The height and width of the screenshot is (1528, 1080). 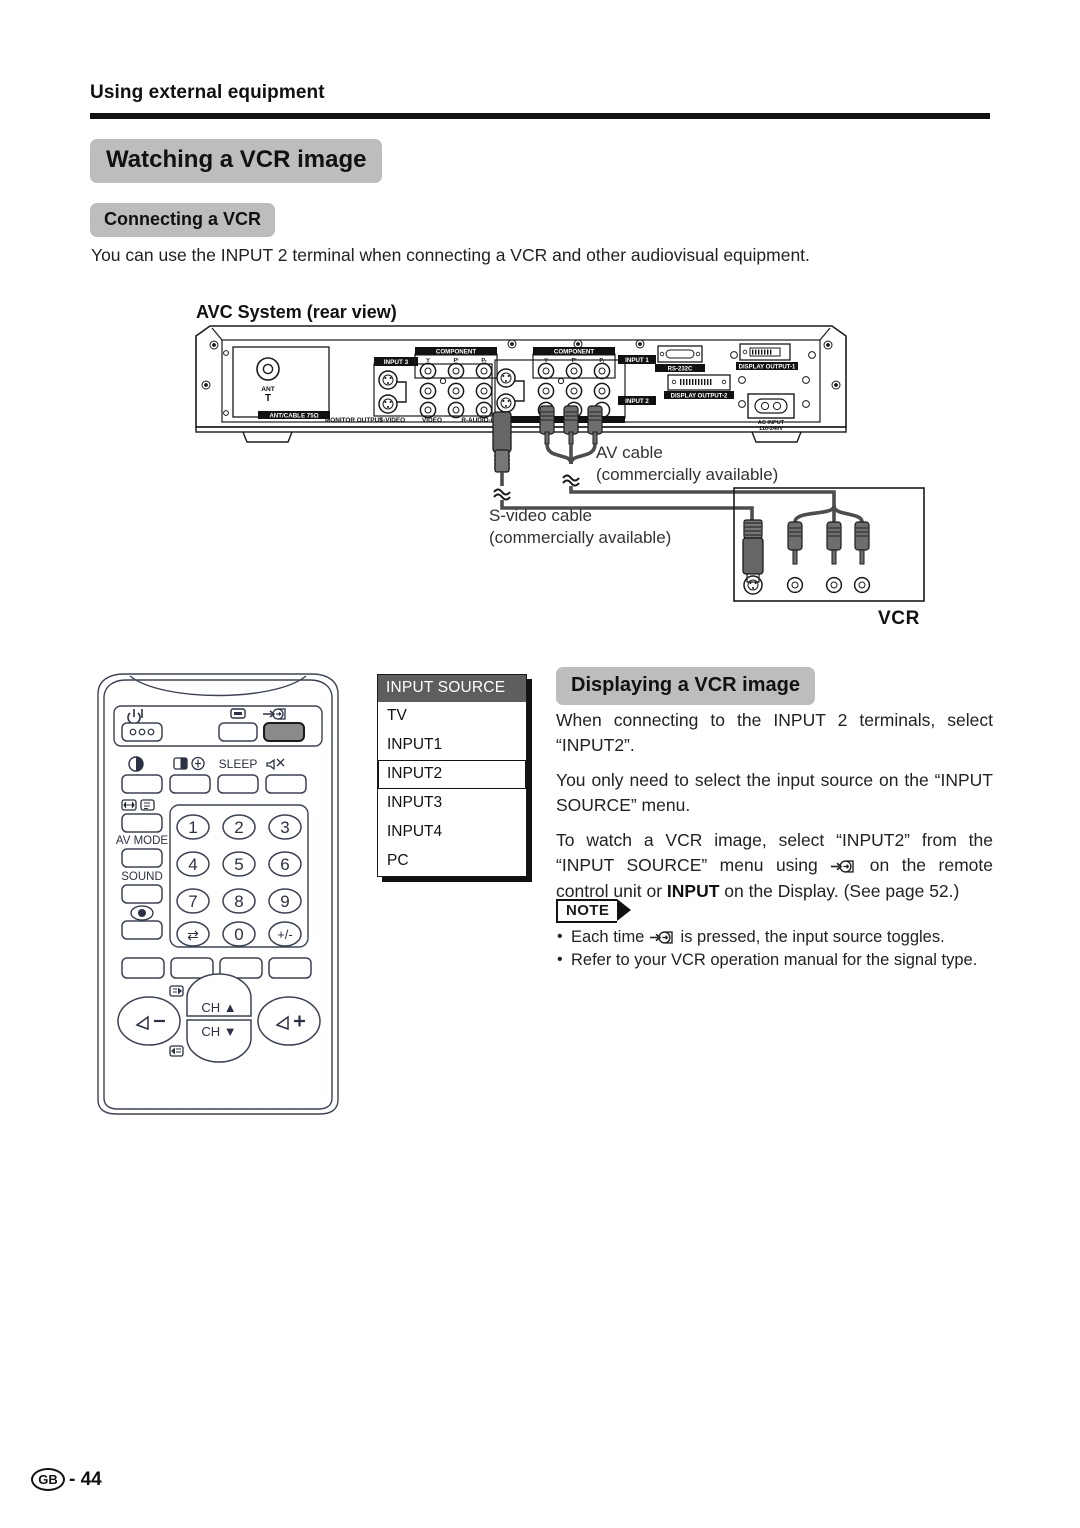 What do you see at coordinates (289, 1021) in the screenshot?
I see `volume-up-button` at bounding box center [289, 1021].